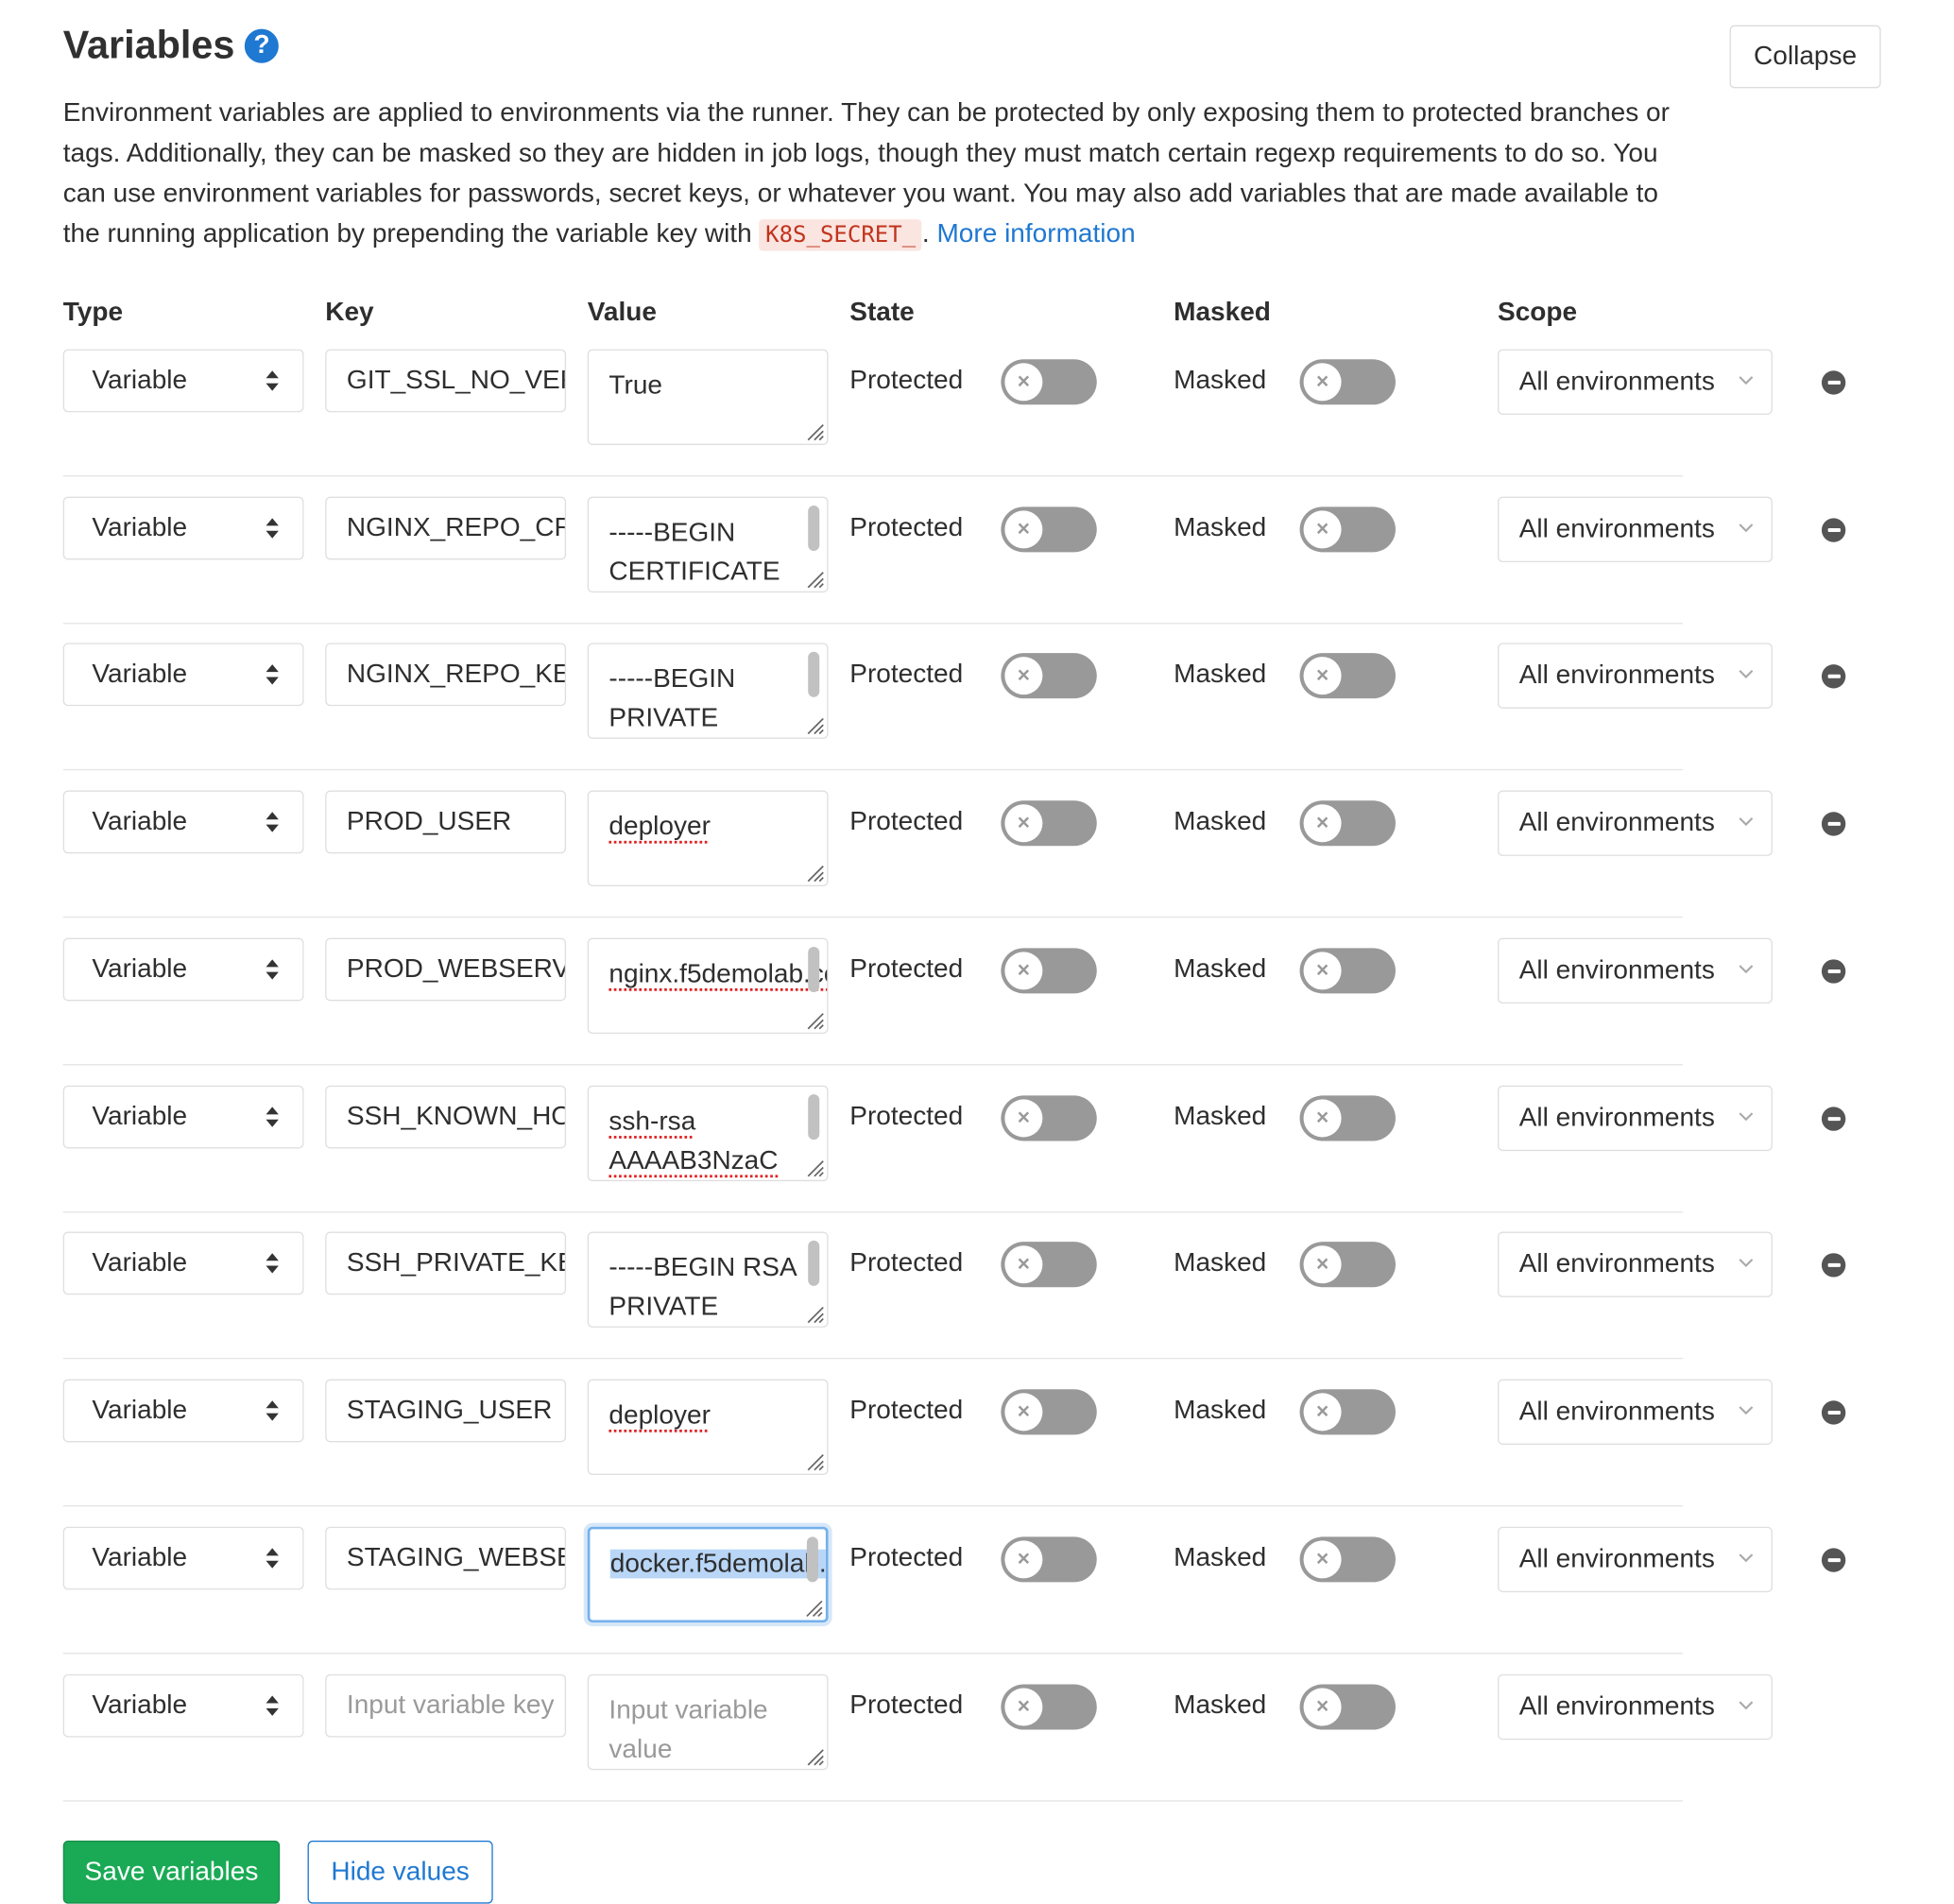  I want to click on variable-value-input: -----BEGIN PRIVATE, so click(708, 691).